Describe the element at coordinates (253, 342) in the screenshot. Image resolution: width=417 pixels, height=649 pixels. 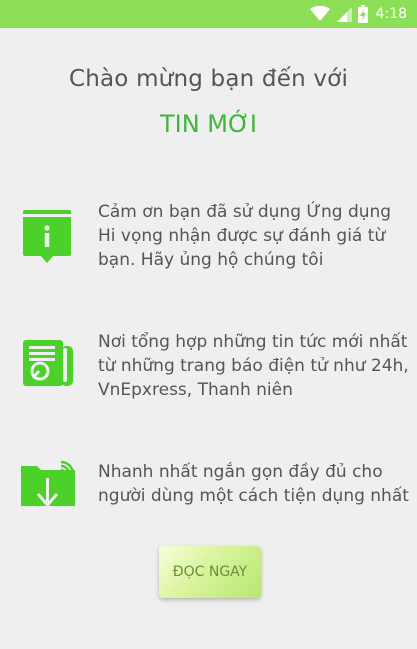
I see `feature-line: Nơi tổng hợp những tin tức mới nhất` at that location.